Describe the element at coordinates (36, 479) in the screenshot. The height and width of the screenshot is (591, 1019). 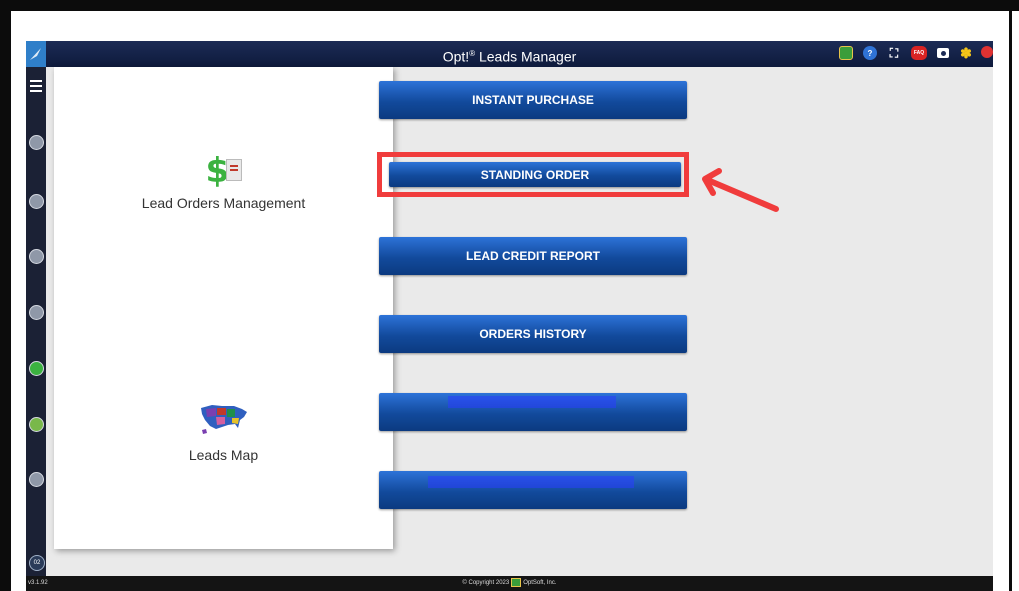
I see `module-7-icon` at that location.